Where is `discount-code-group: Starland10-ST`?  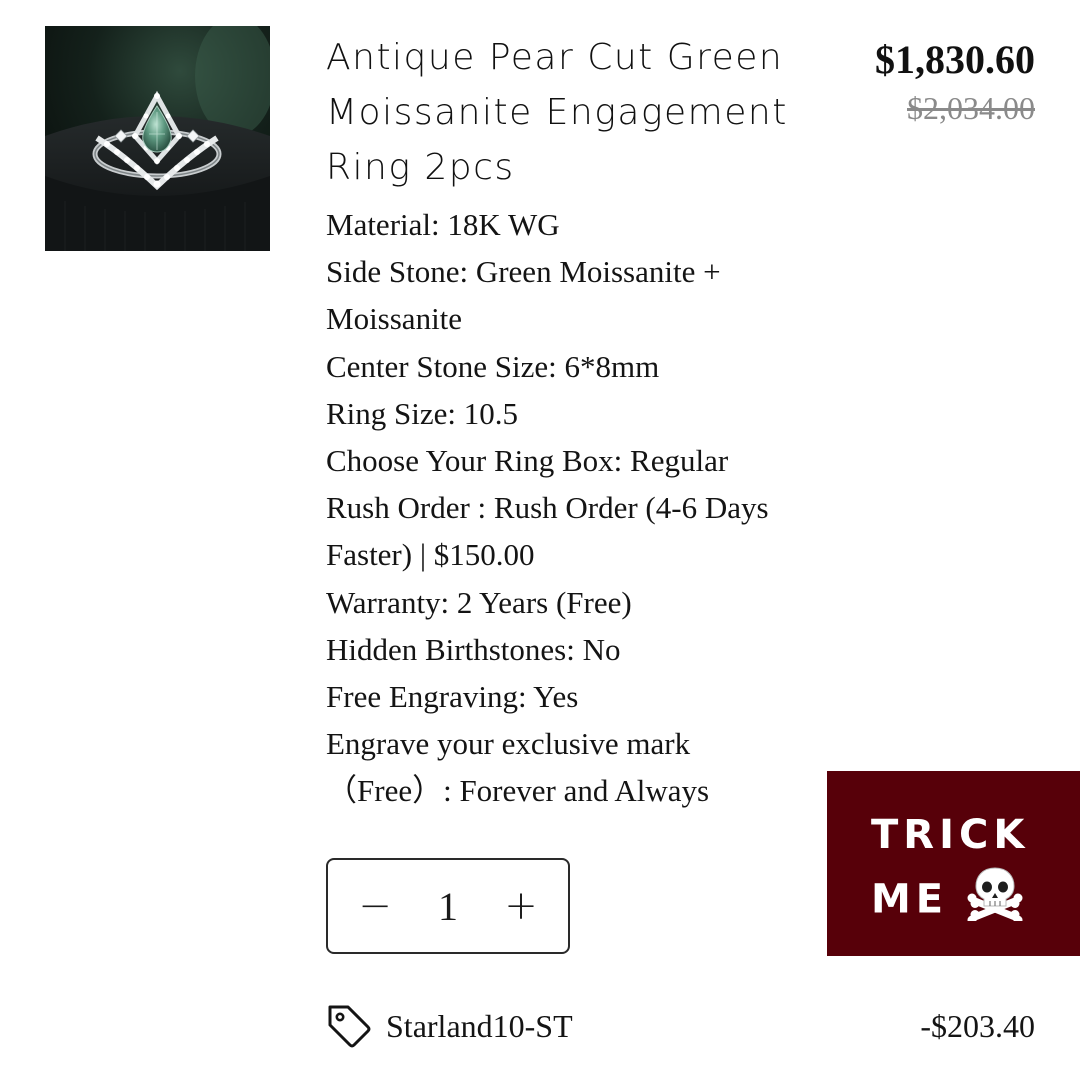 discount-code-group: Starland10-ST is located at coordinates (449, 1026).